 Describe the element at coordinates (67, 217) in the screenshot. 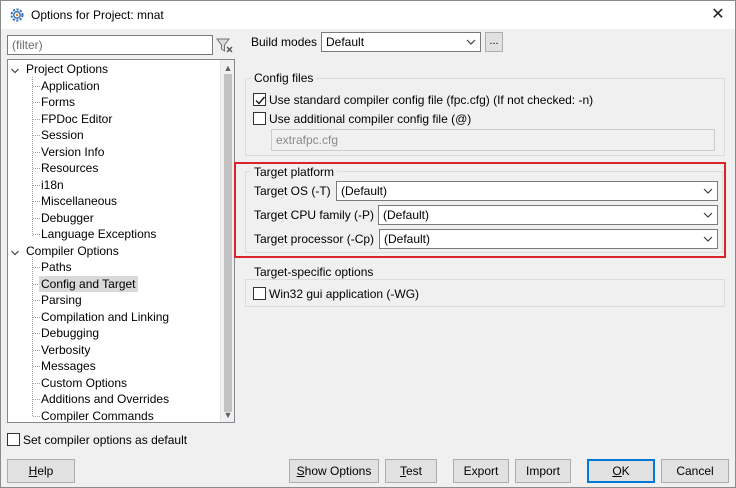

I see `tree-item-label: Debugger` at that location.